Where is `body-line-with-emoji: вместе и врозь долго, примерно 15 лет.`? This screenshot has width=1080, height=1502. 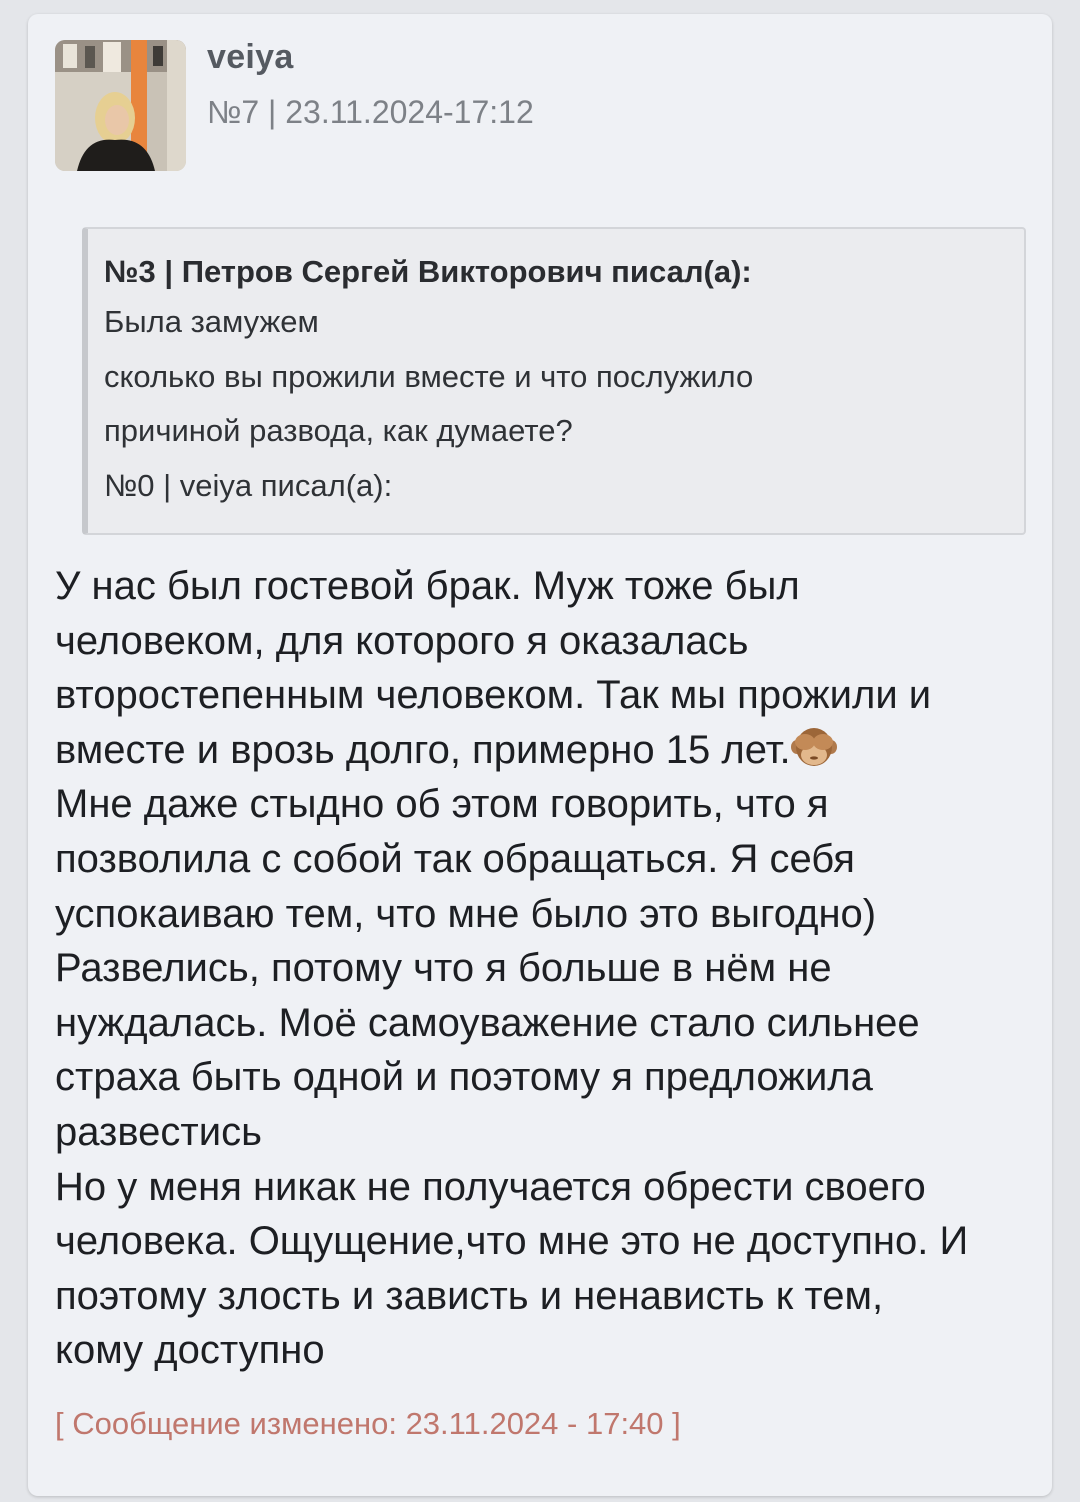
body-line-with-emoji: вместе и врозь долго, примерно 15 лет. is located at coordinates (547, 750).